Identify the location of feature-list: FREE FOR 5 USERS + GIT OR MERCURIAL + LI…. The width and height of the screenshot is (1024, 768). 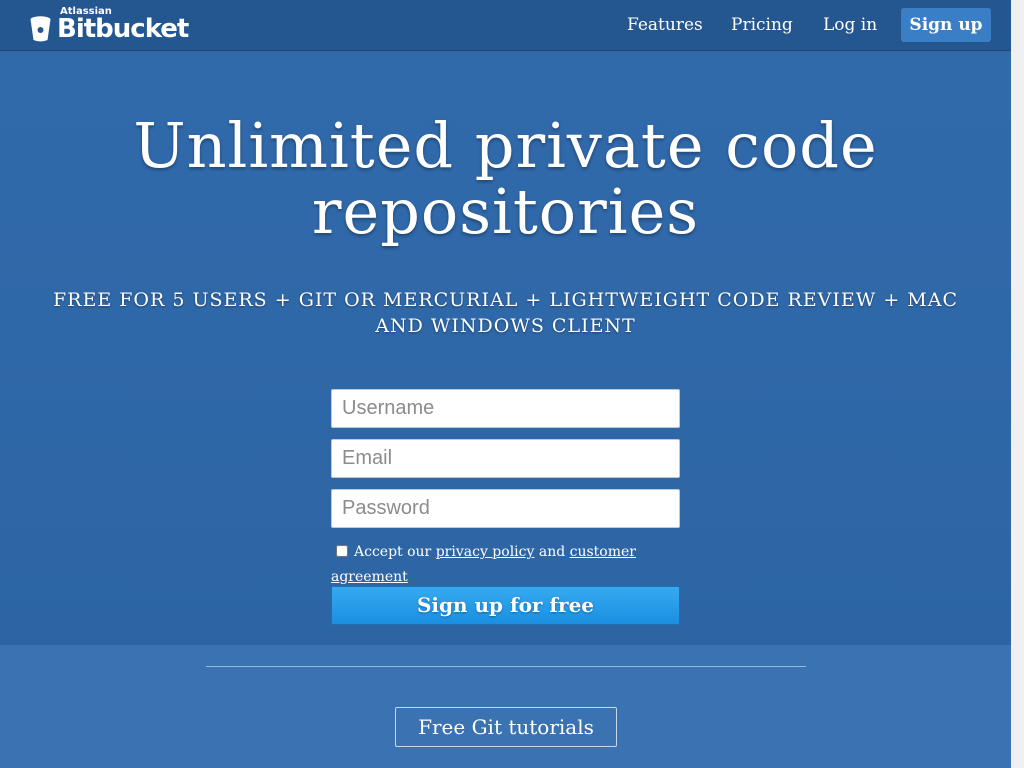
(505, 313).